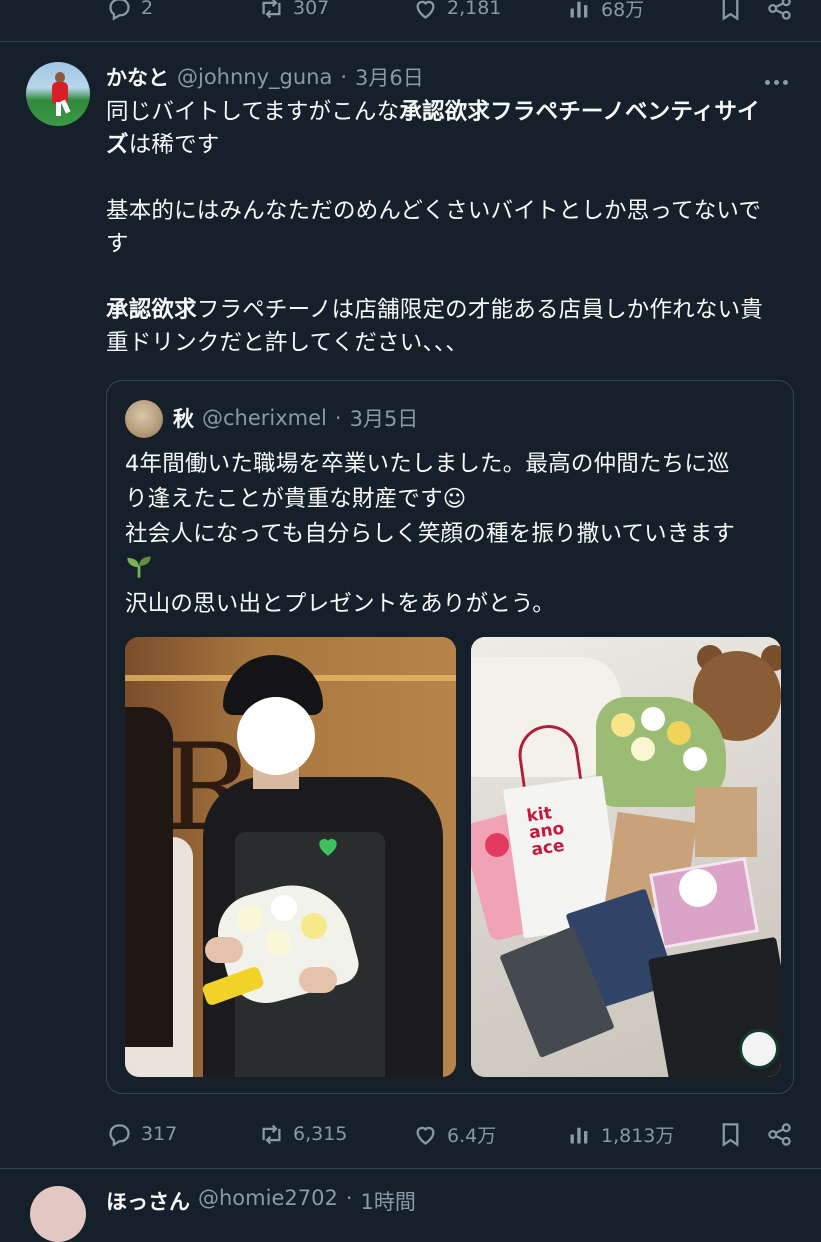 This screenshot has width=821, height=1242. I want to click on like-button: 6.4万, so click(454, 1134).